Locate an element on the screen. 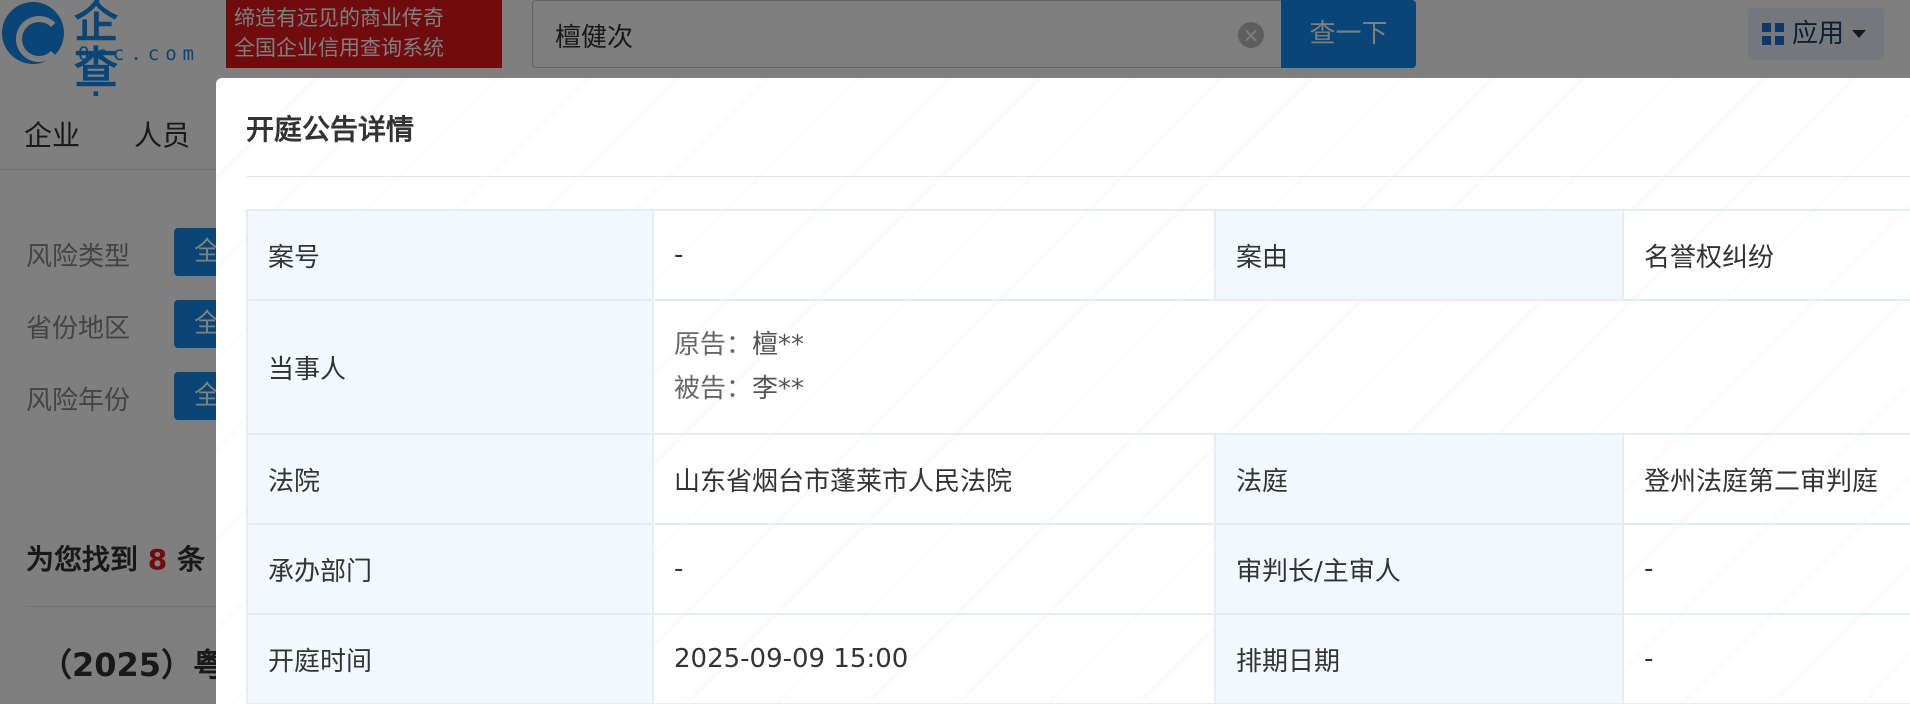 This screenshot has height=704, width=1910. cause-label: 案由 is located at coordinates (1419, 255).